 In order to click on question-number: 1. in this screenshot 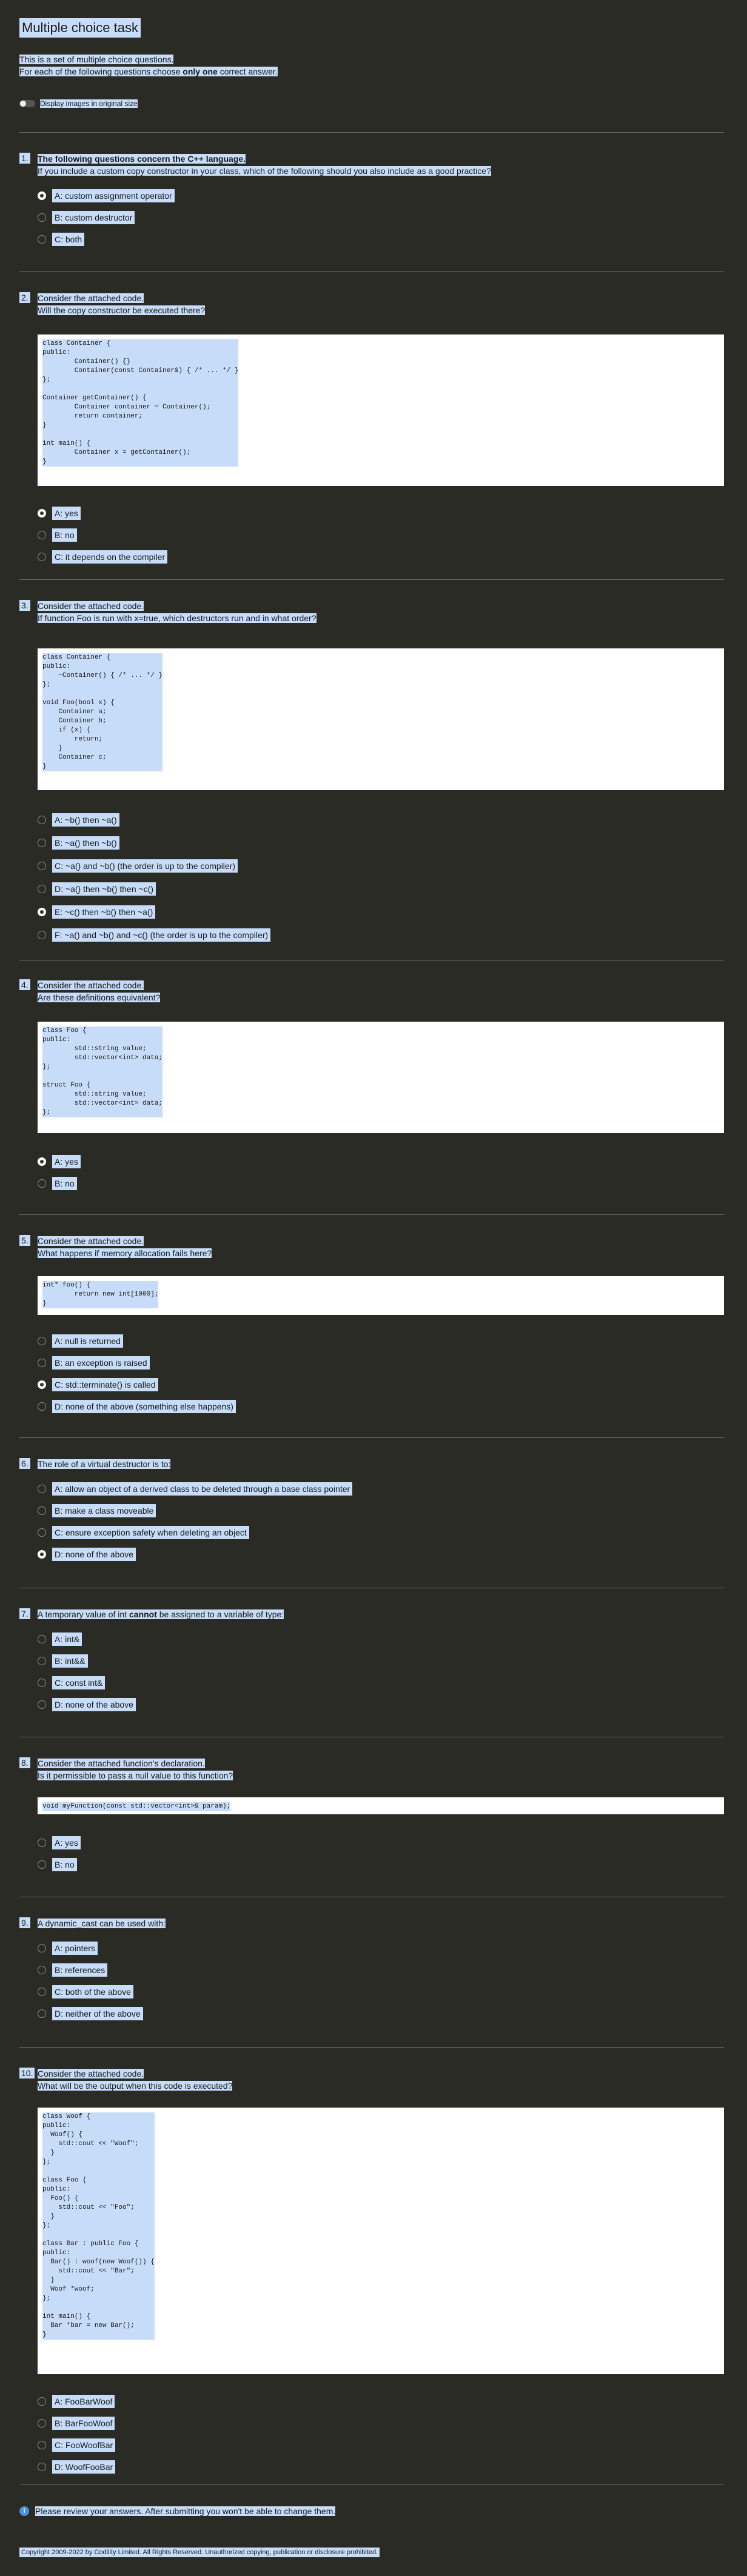, I will do `click(24, 158)`.